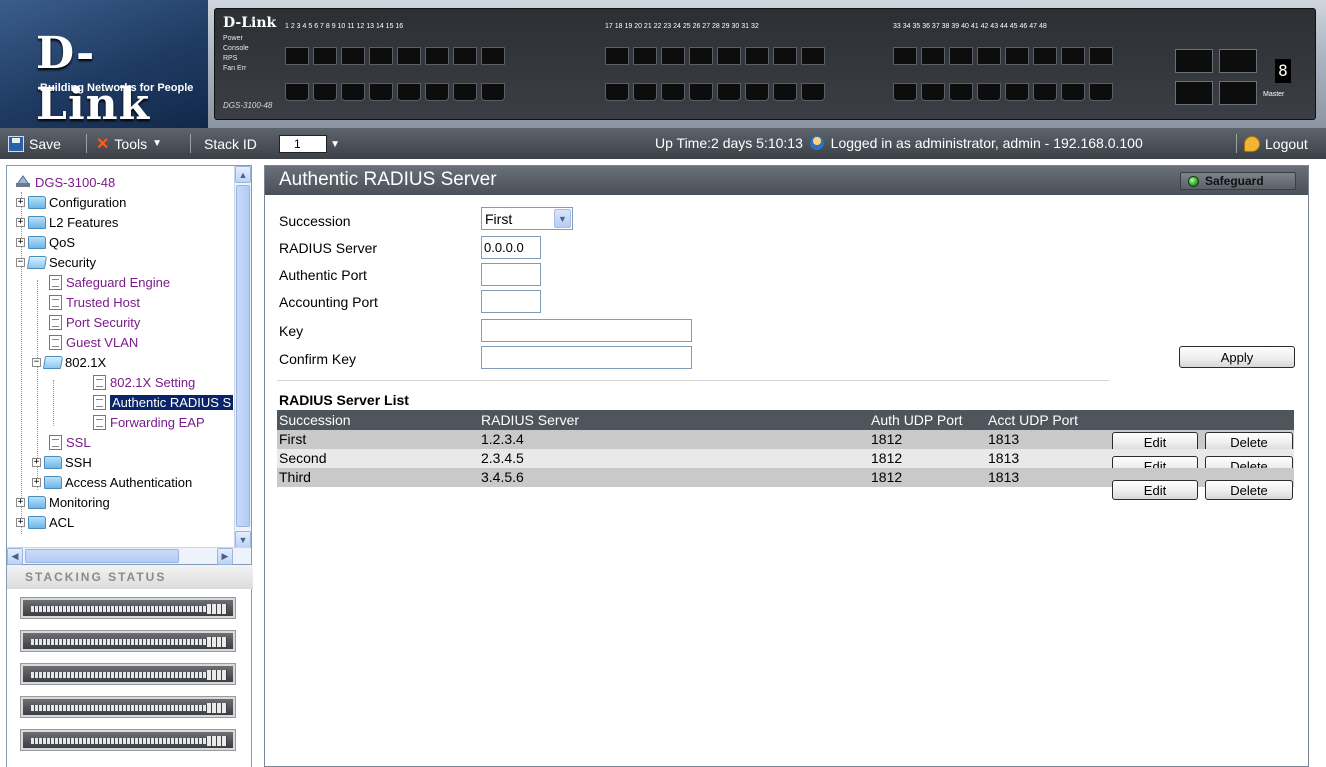 This screenshot has width=1326, height=767. I want to click on port-numbers-1: 1 2 3 4 5 6 7 8 9 10 11 12 13 14 15 16, so click(344, 26).